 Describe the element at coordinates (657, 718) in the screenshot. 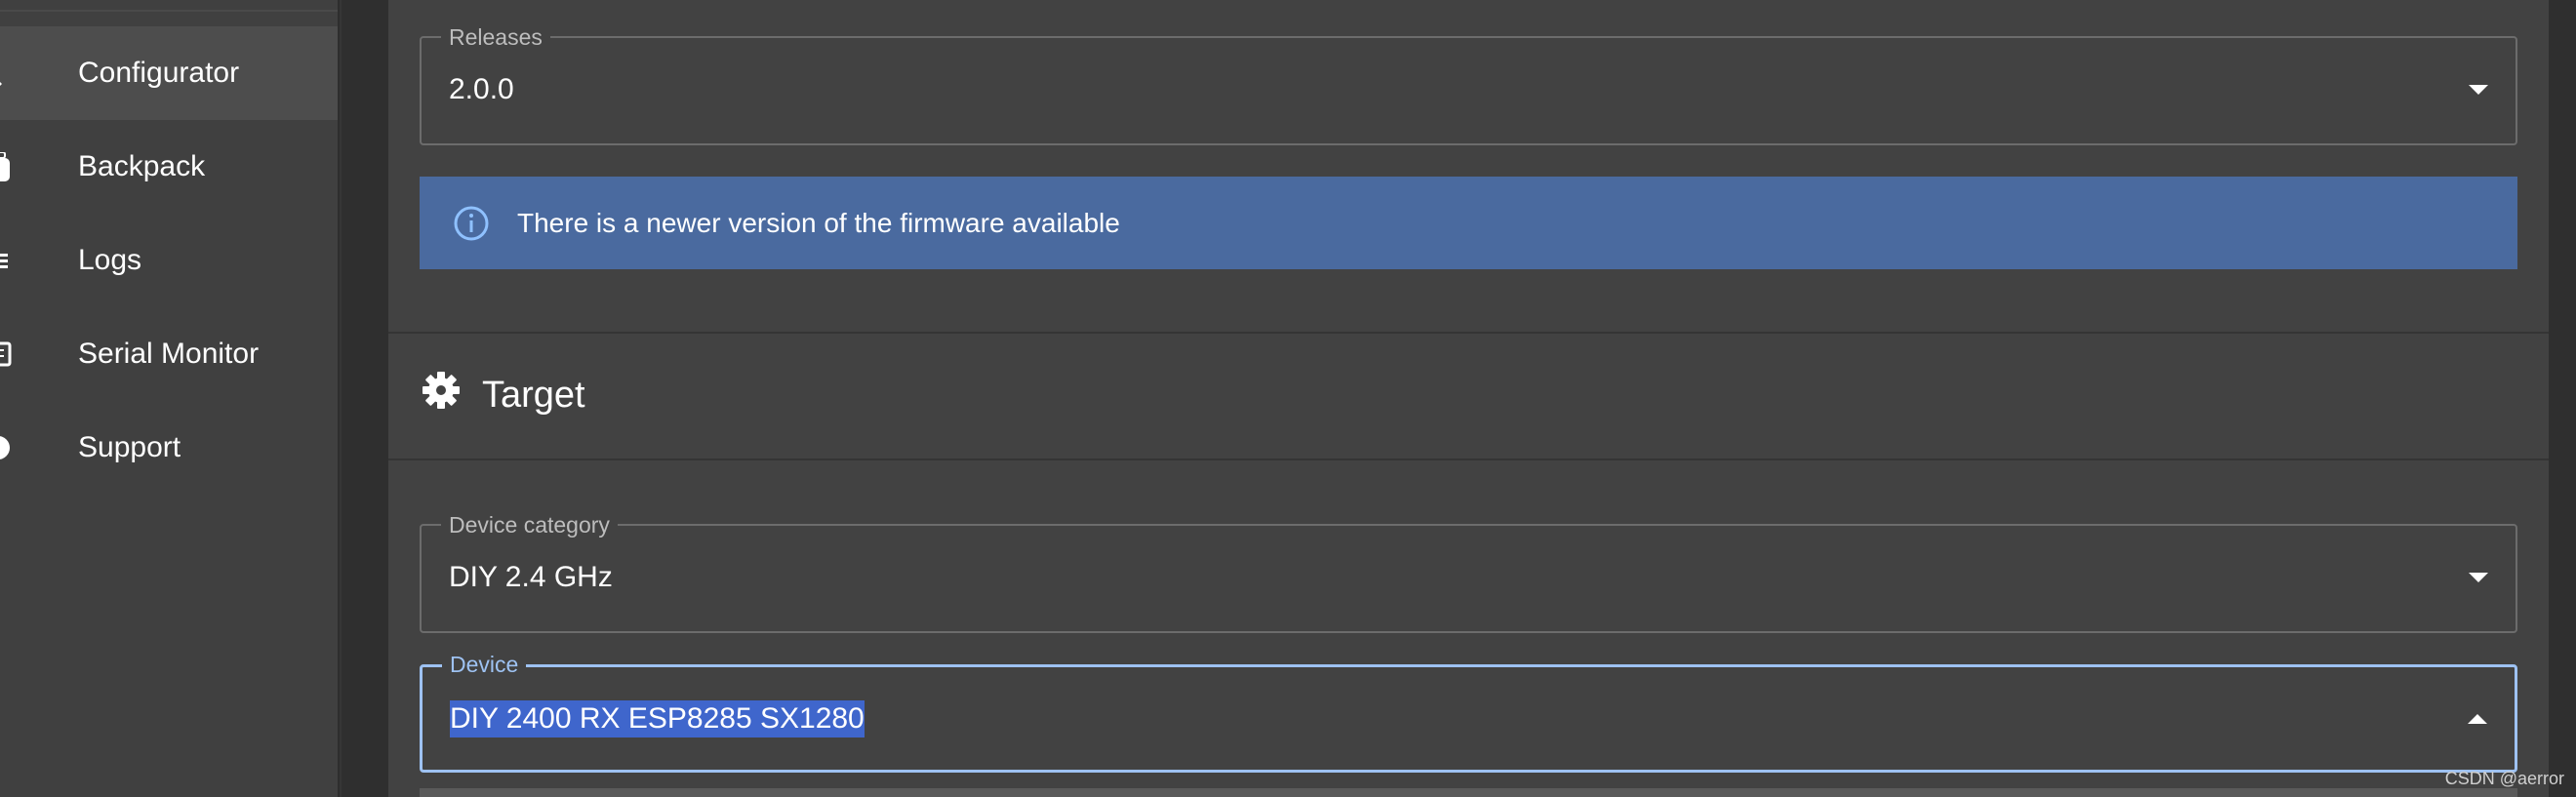

I see `device-input: DIY 2400 RX ESP8285 SX1280` at that location.